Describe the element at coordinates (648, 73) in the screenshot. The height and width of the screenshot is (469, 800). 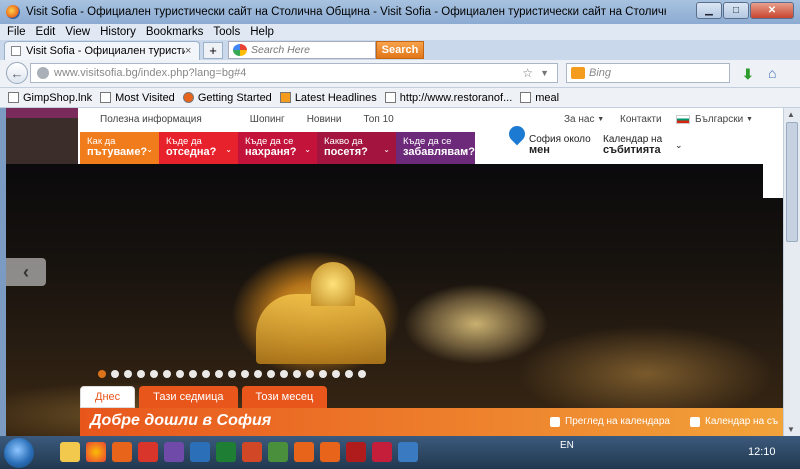
I see `bing-search-input: Bing` at that location.